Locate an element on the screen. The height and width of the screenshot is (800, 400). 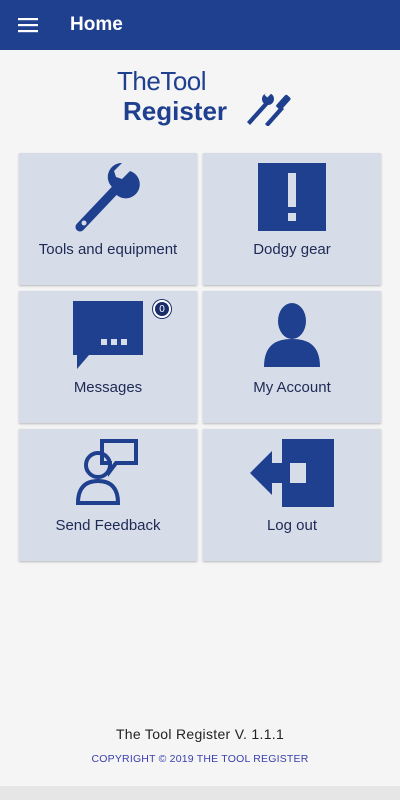
tile-messages: 0 Messages is located at coordinates (108, 357).